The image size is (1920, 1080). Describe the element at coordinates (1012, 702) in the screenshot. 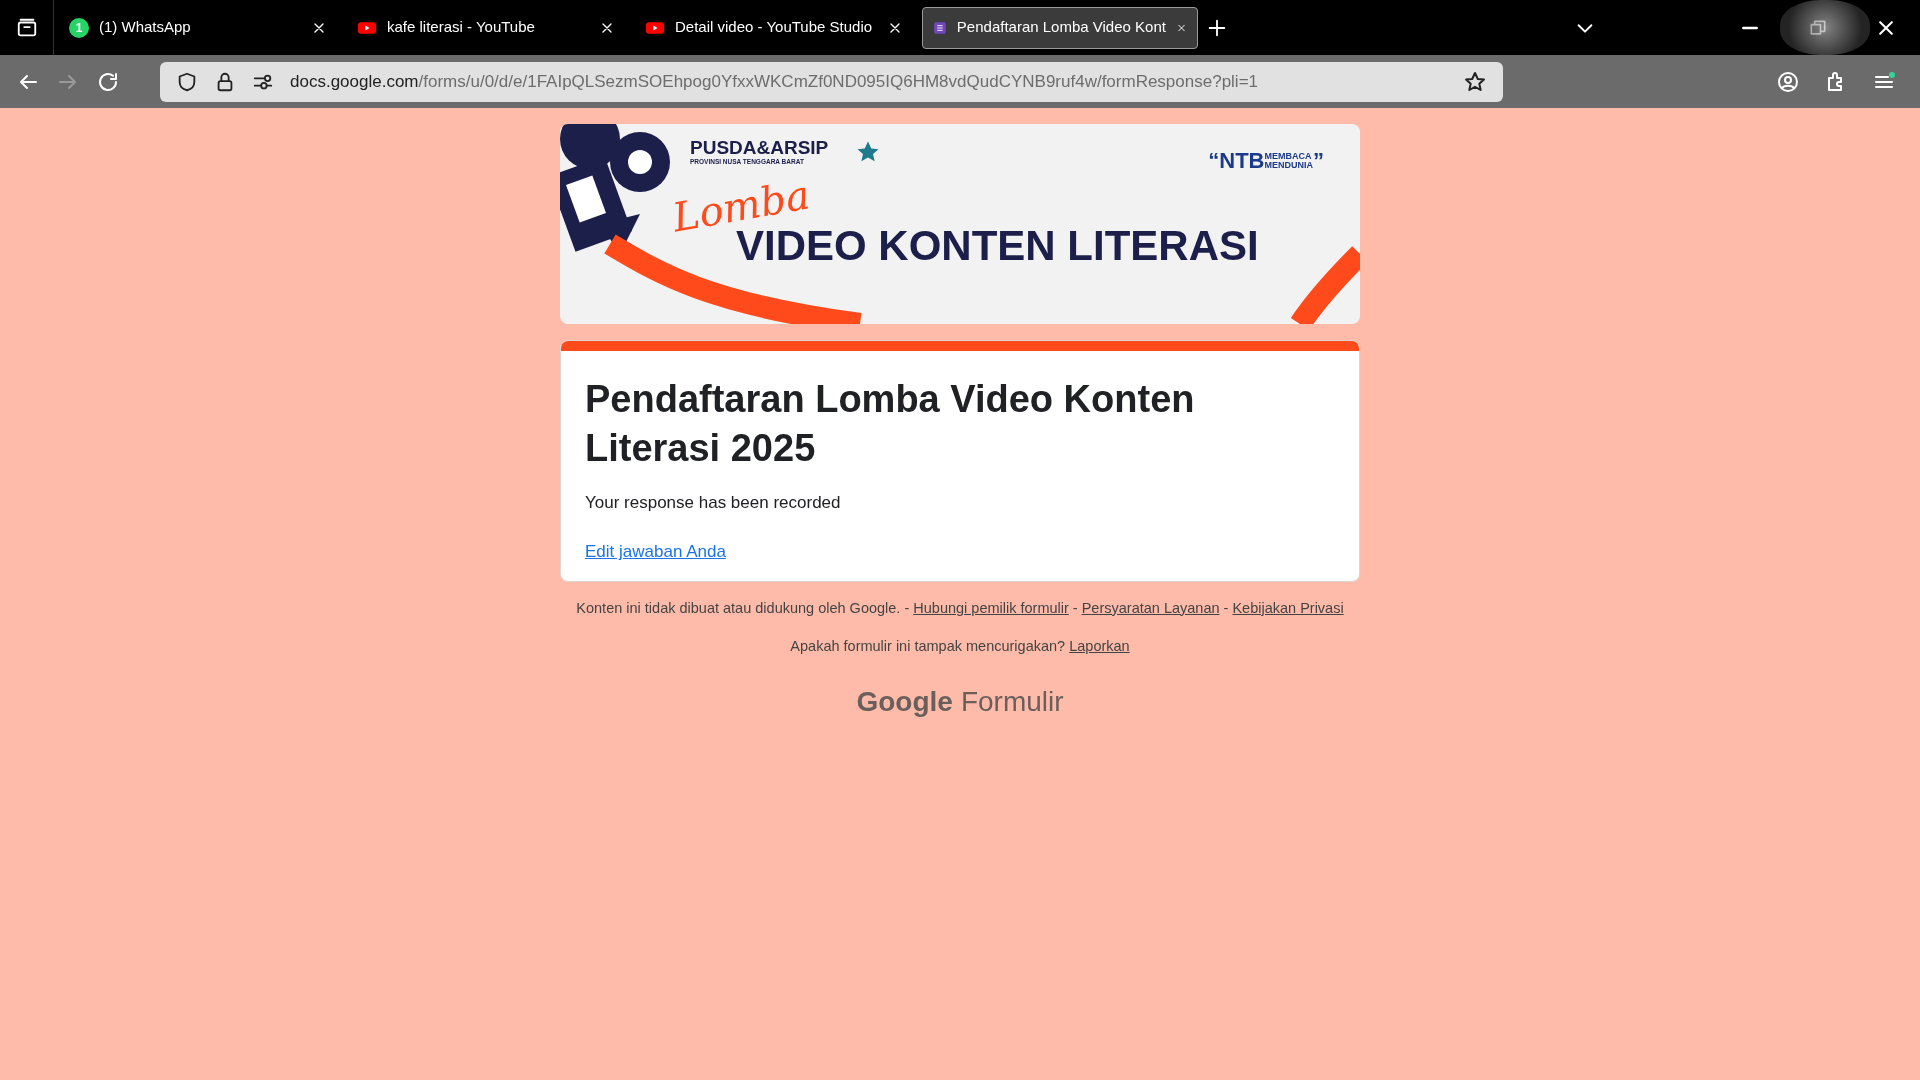

I see `product-name: Formulir` at that location.